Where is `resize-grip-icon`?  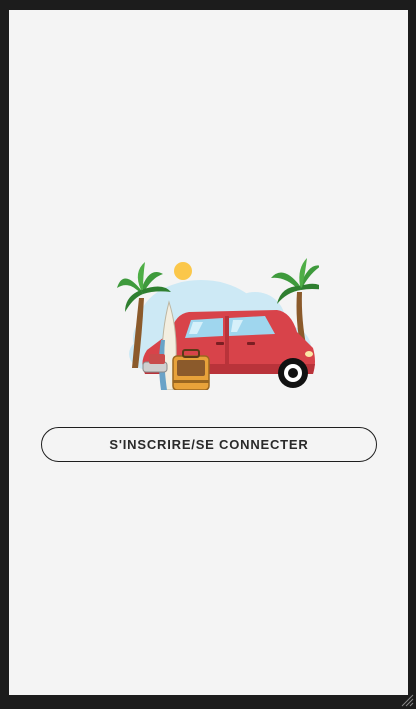
resize-grip-icon is located at coordinates (407, 700).